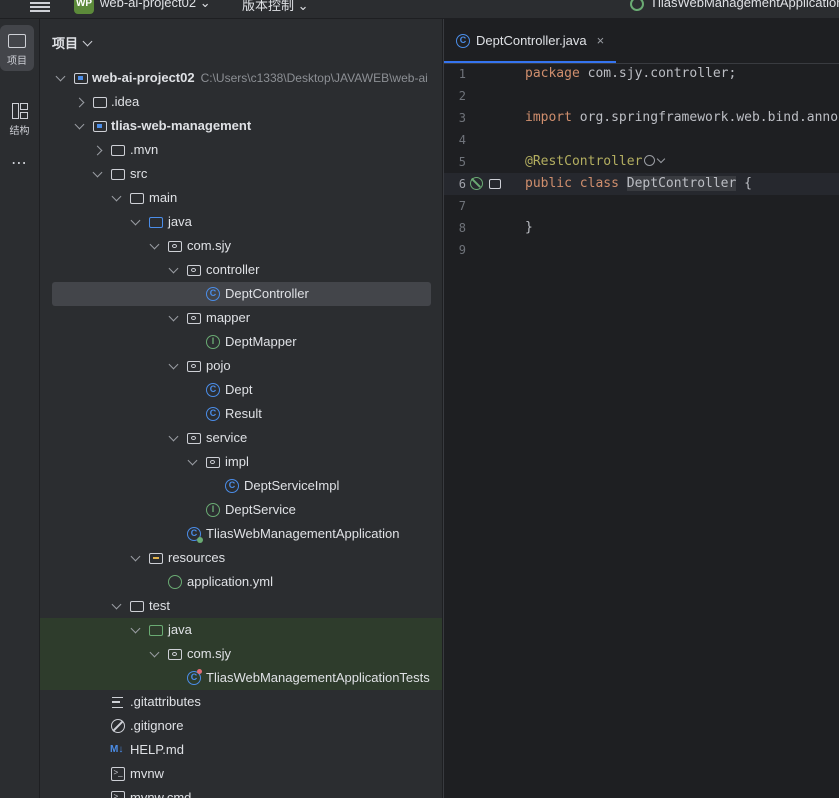 Image resolution: width=839 pixels, height=798 pixels. Describe the element at coordinates (641, 228) in the screenshot. I see `code-line: 8 }` at that location.